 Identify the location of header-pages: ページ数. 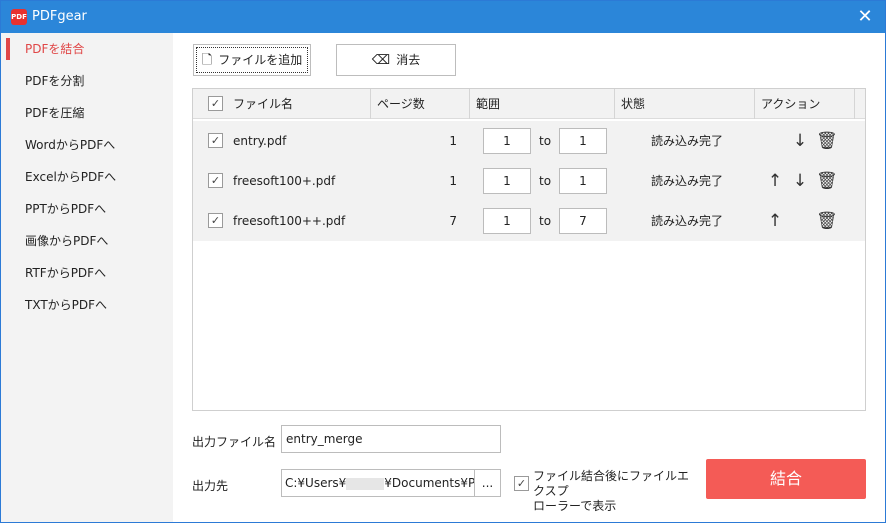
(420, 104).